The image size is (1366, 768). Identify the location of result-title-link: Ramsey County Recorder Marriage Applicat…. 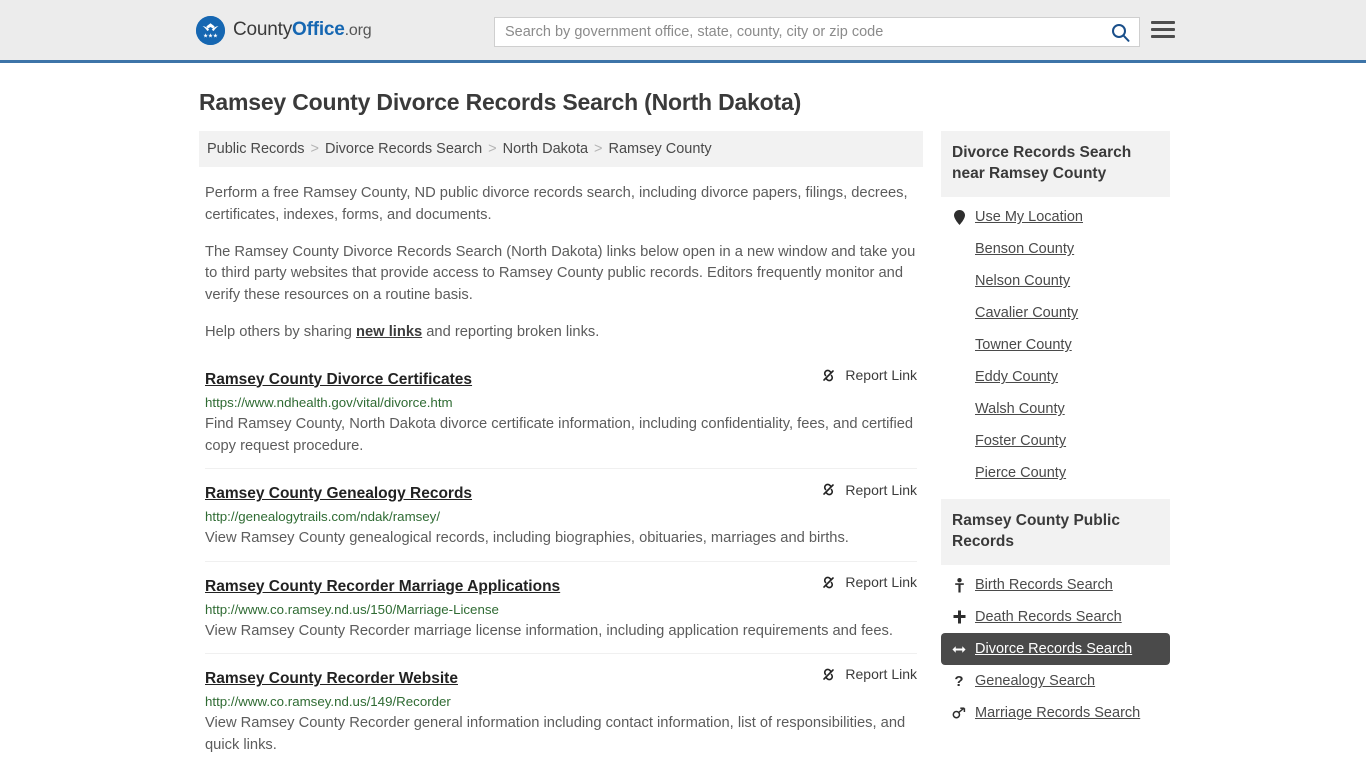
(382, 587).